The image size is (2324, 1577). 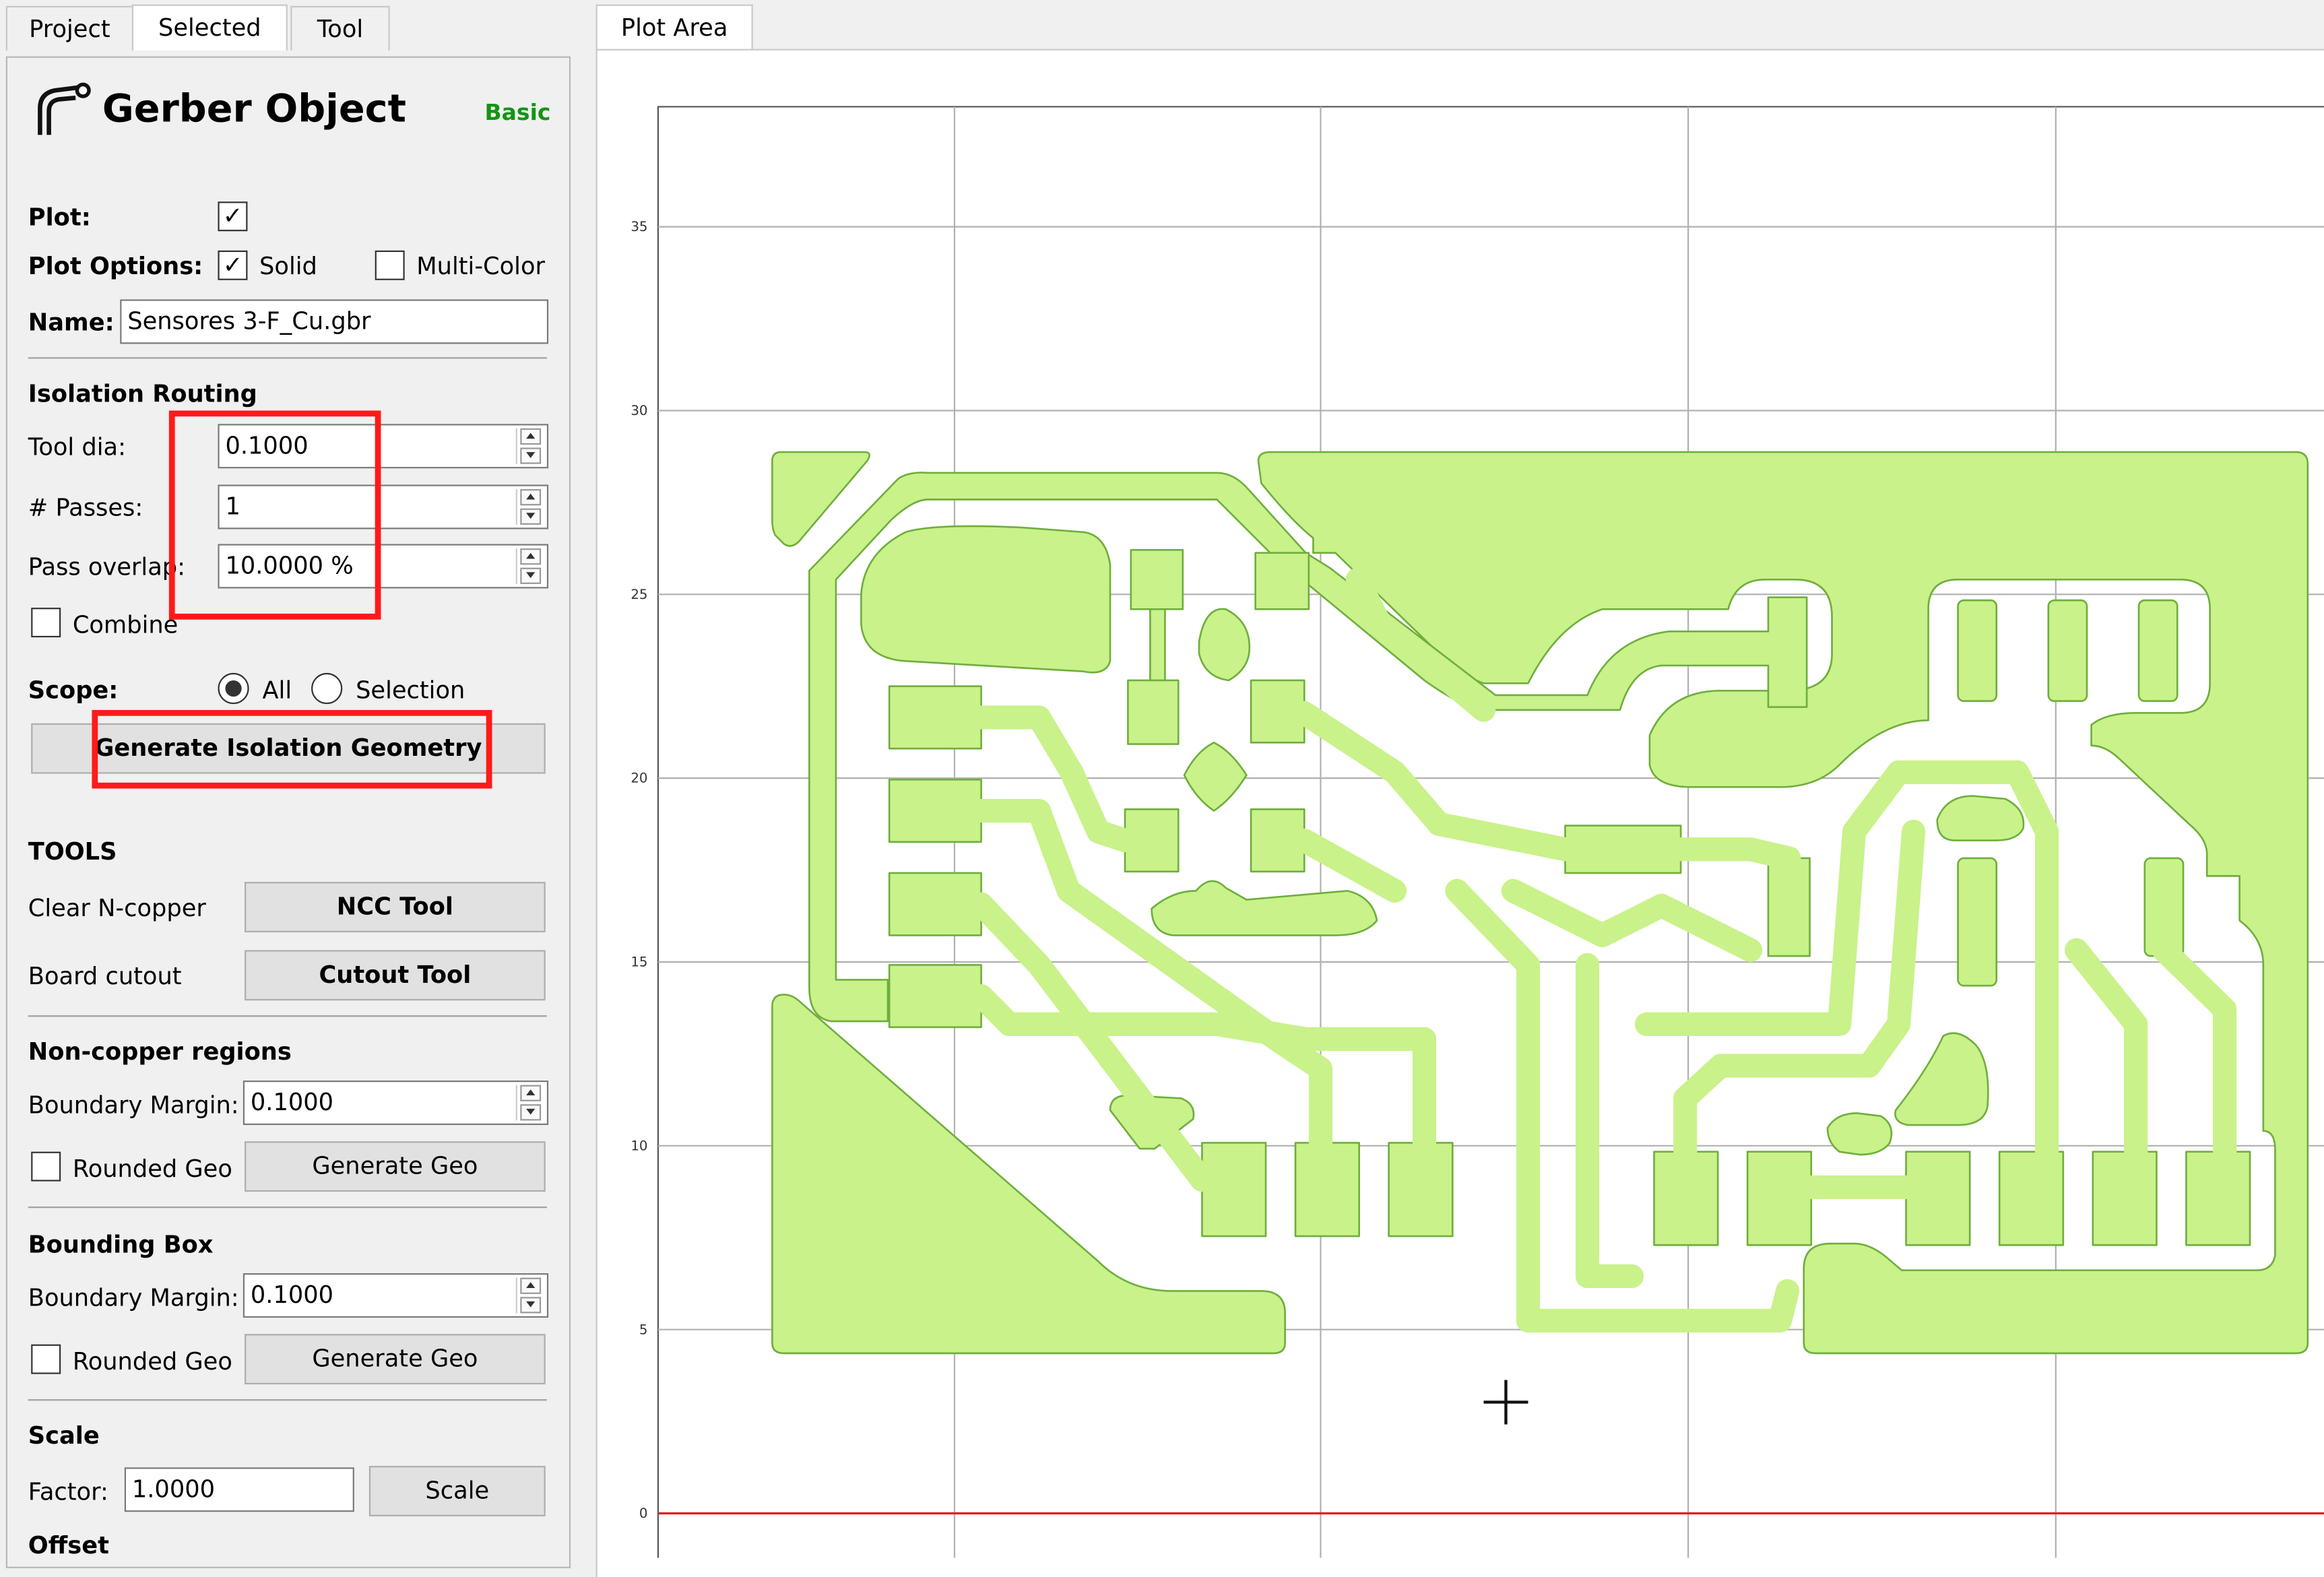 What do you see at coordinates (160, 1051) in the screenshot?
I see `non-copper-heading: Non-copper regions` at bounding box center [160, 1051].